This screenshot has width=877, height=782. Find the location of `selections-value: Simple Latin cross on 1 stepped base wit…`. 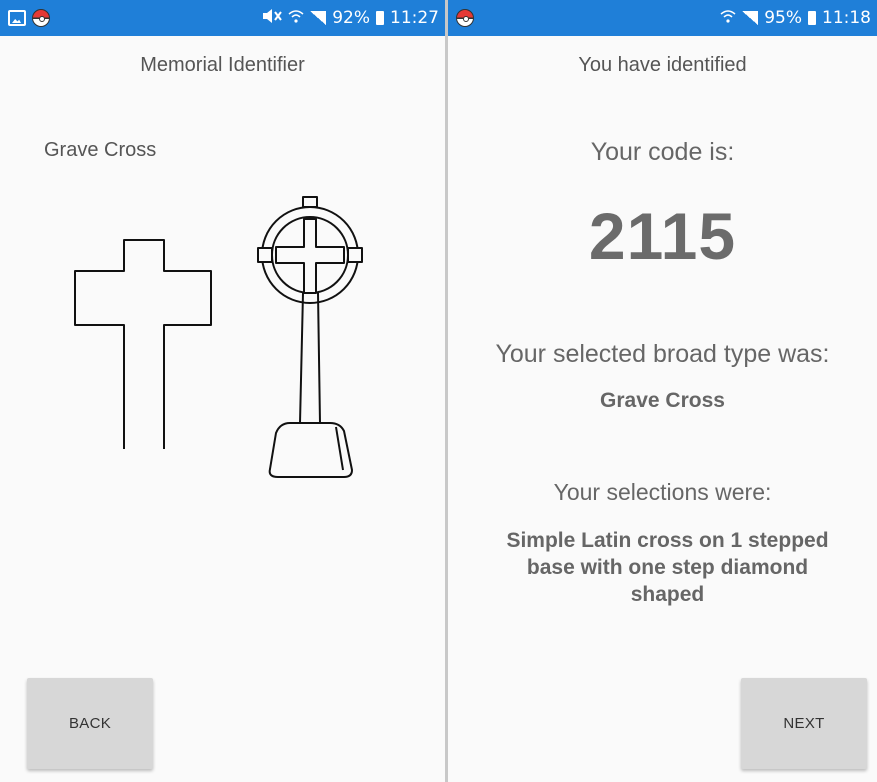

selections-value: Simple Latin cross on 1 stepped base wit… is located at coordinates (667, 567).